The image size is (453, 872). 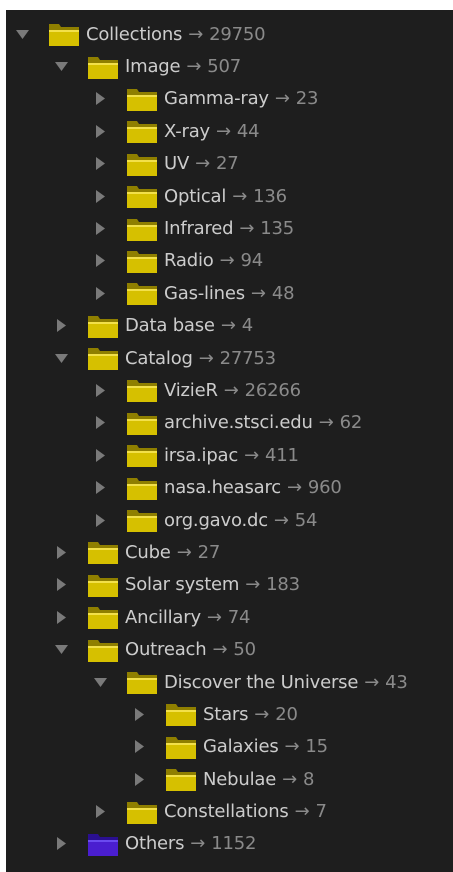 I want to click on tree-row: X-ray → 44, so click(x=229, y=131).